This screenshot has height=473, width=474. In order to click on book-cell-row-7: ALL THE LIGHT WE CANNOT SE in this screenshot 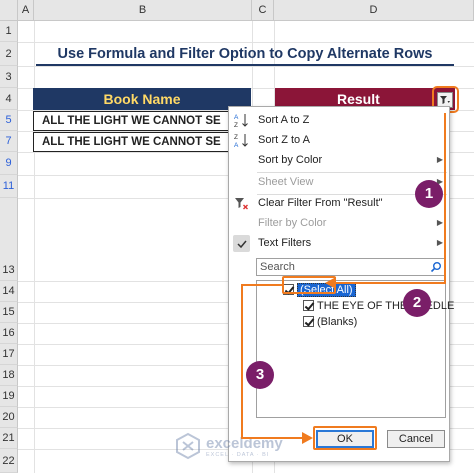, I will do `click(142, 142)`.